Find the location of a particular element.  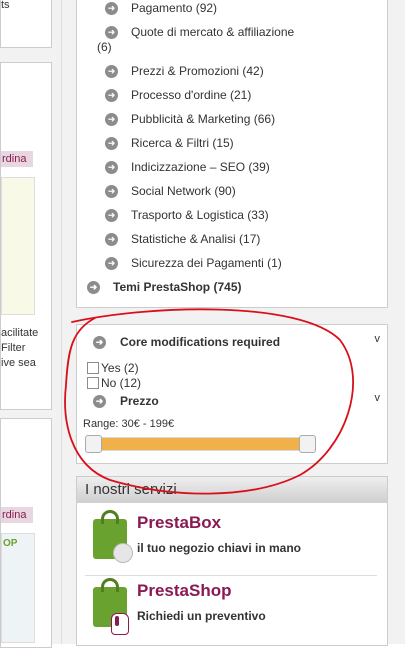

price-slider-min-handle is located at coordinates (93, 444).